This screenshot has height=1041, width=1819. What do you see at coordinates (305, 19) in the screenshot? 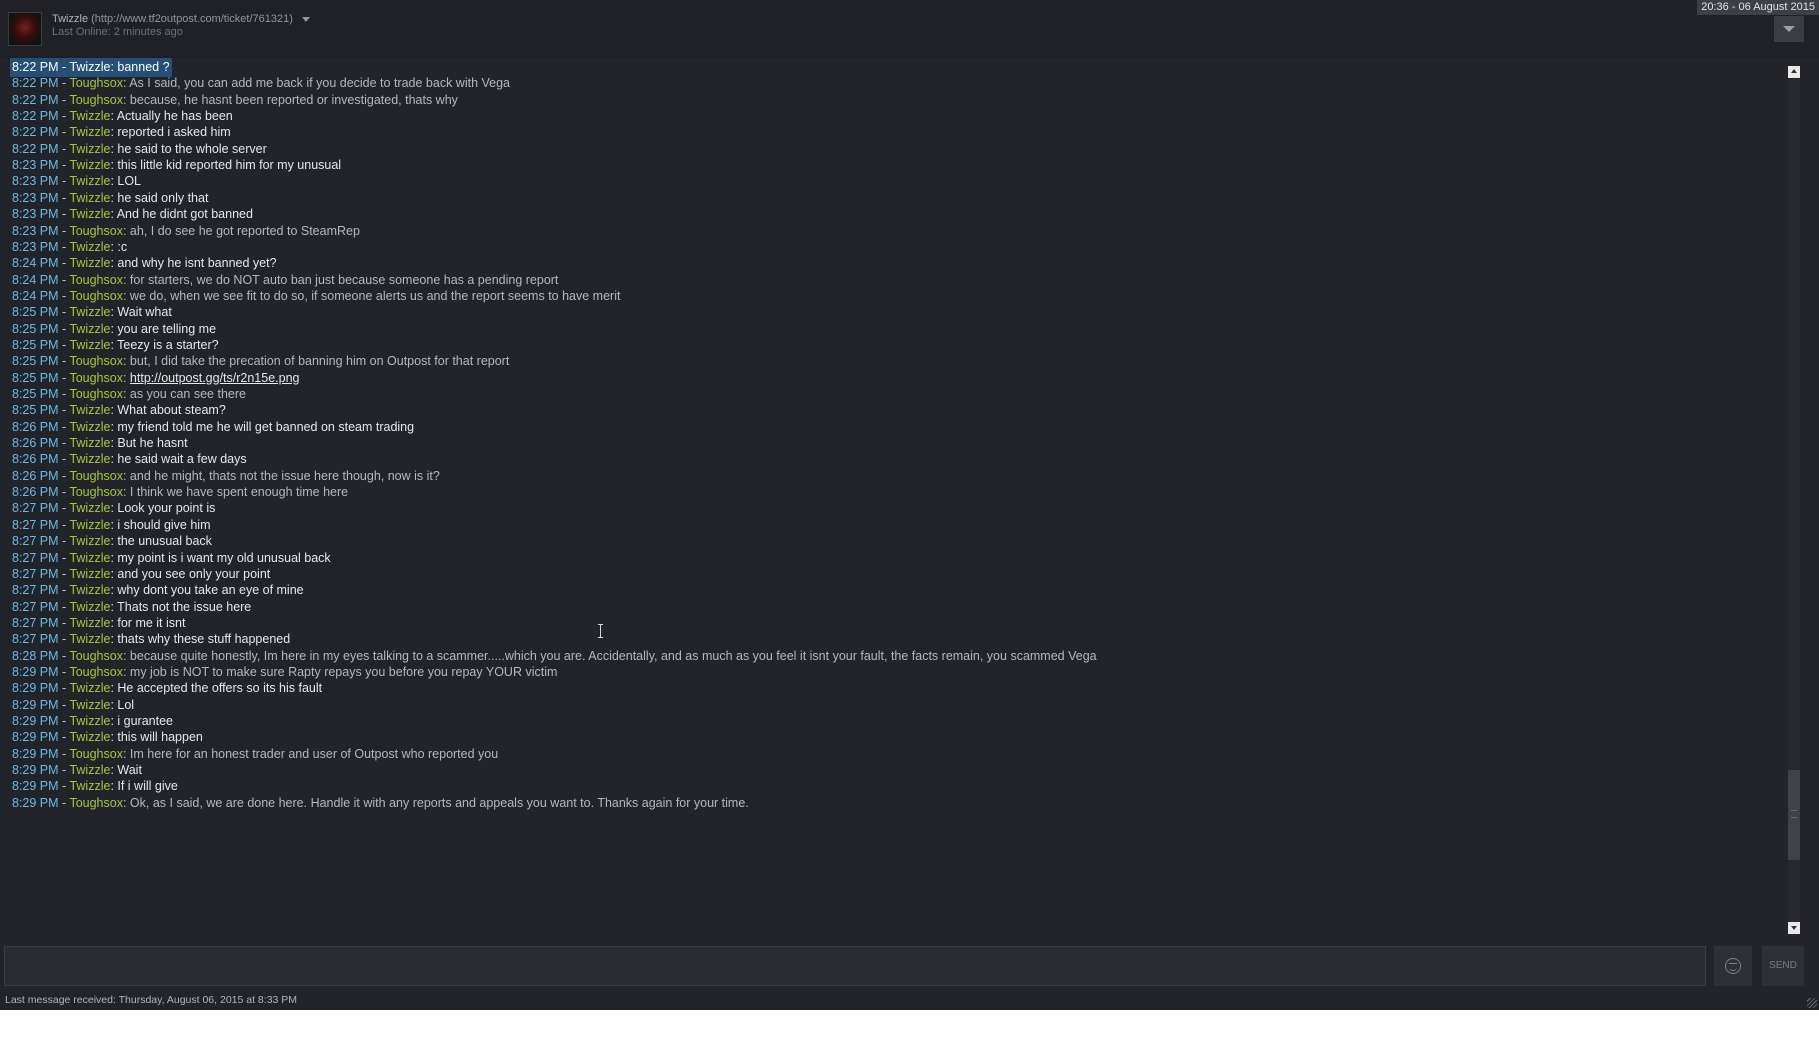
I see `caret-down-icon` at bounding box center [305, 19].